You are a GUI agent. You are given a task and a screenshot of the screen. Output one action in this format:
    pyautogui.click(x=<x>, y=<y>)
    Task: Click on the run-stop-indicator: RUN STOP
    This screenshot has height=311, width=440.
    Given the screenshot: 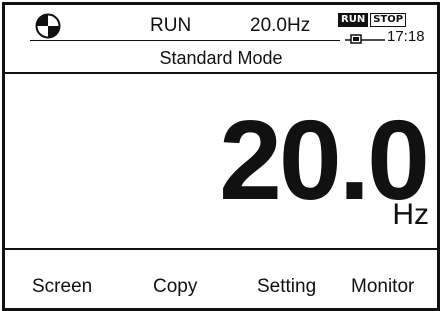 What is the action you would take?
    pyautogui.click(x=372, y=20)
    